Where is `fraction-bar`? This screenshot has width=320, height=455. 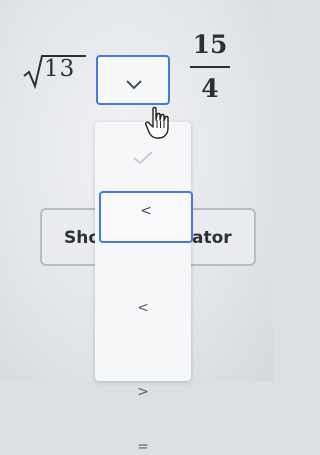 fraction-bar is located at coordinates (210, 67).